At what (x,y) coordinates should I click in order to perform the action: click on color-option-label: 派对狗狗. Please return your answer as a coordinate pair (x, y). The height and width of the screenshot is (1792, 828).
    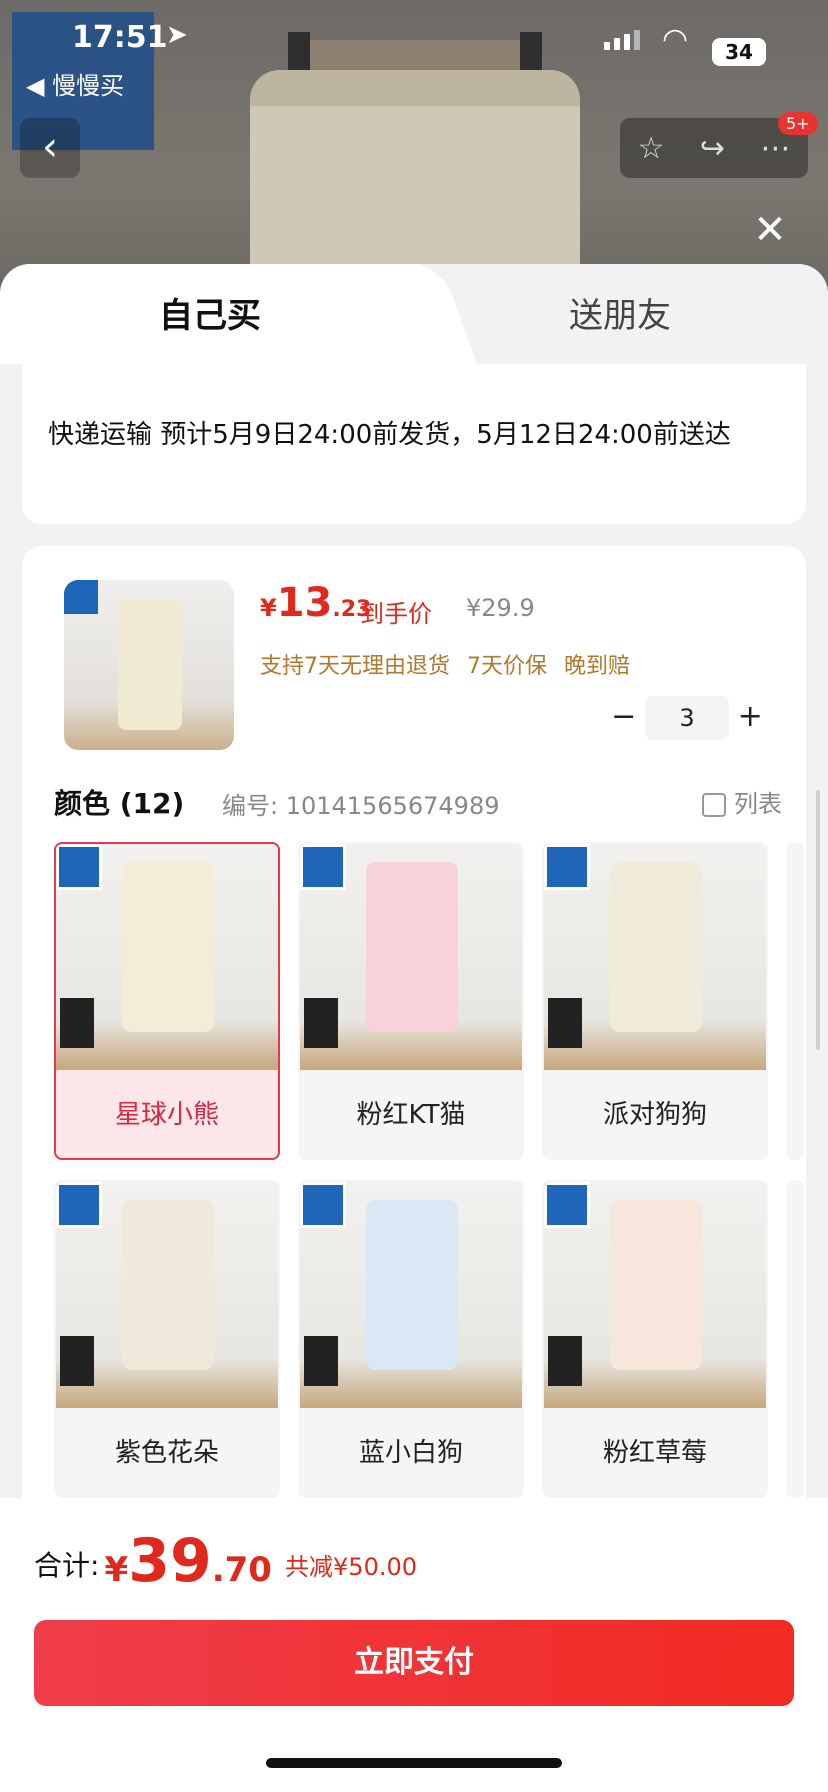
    Looking at the image, I should click on (654, 1115).